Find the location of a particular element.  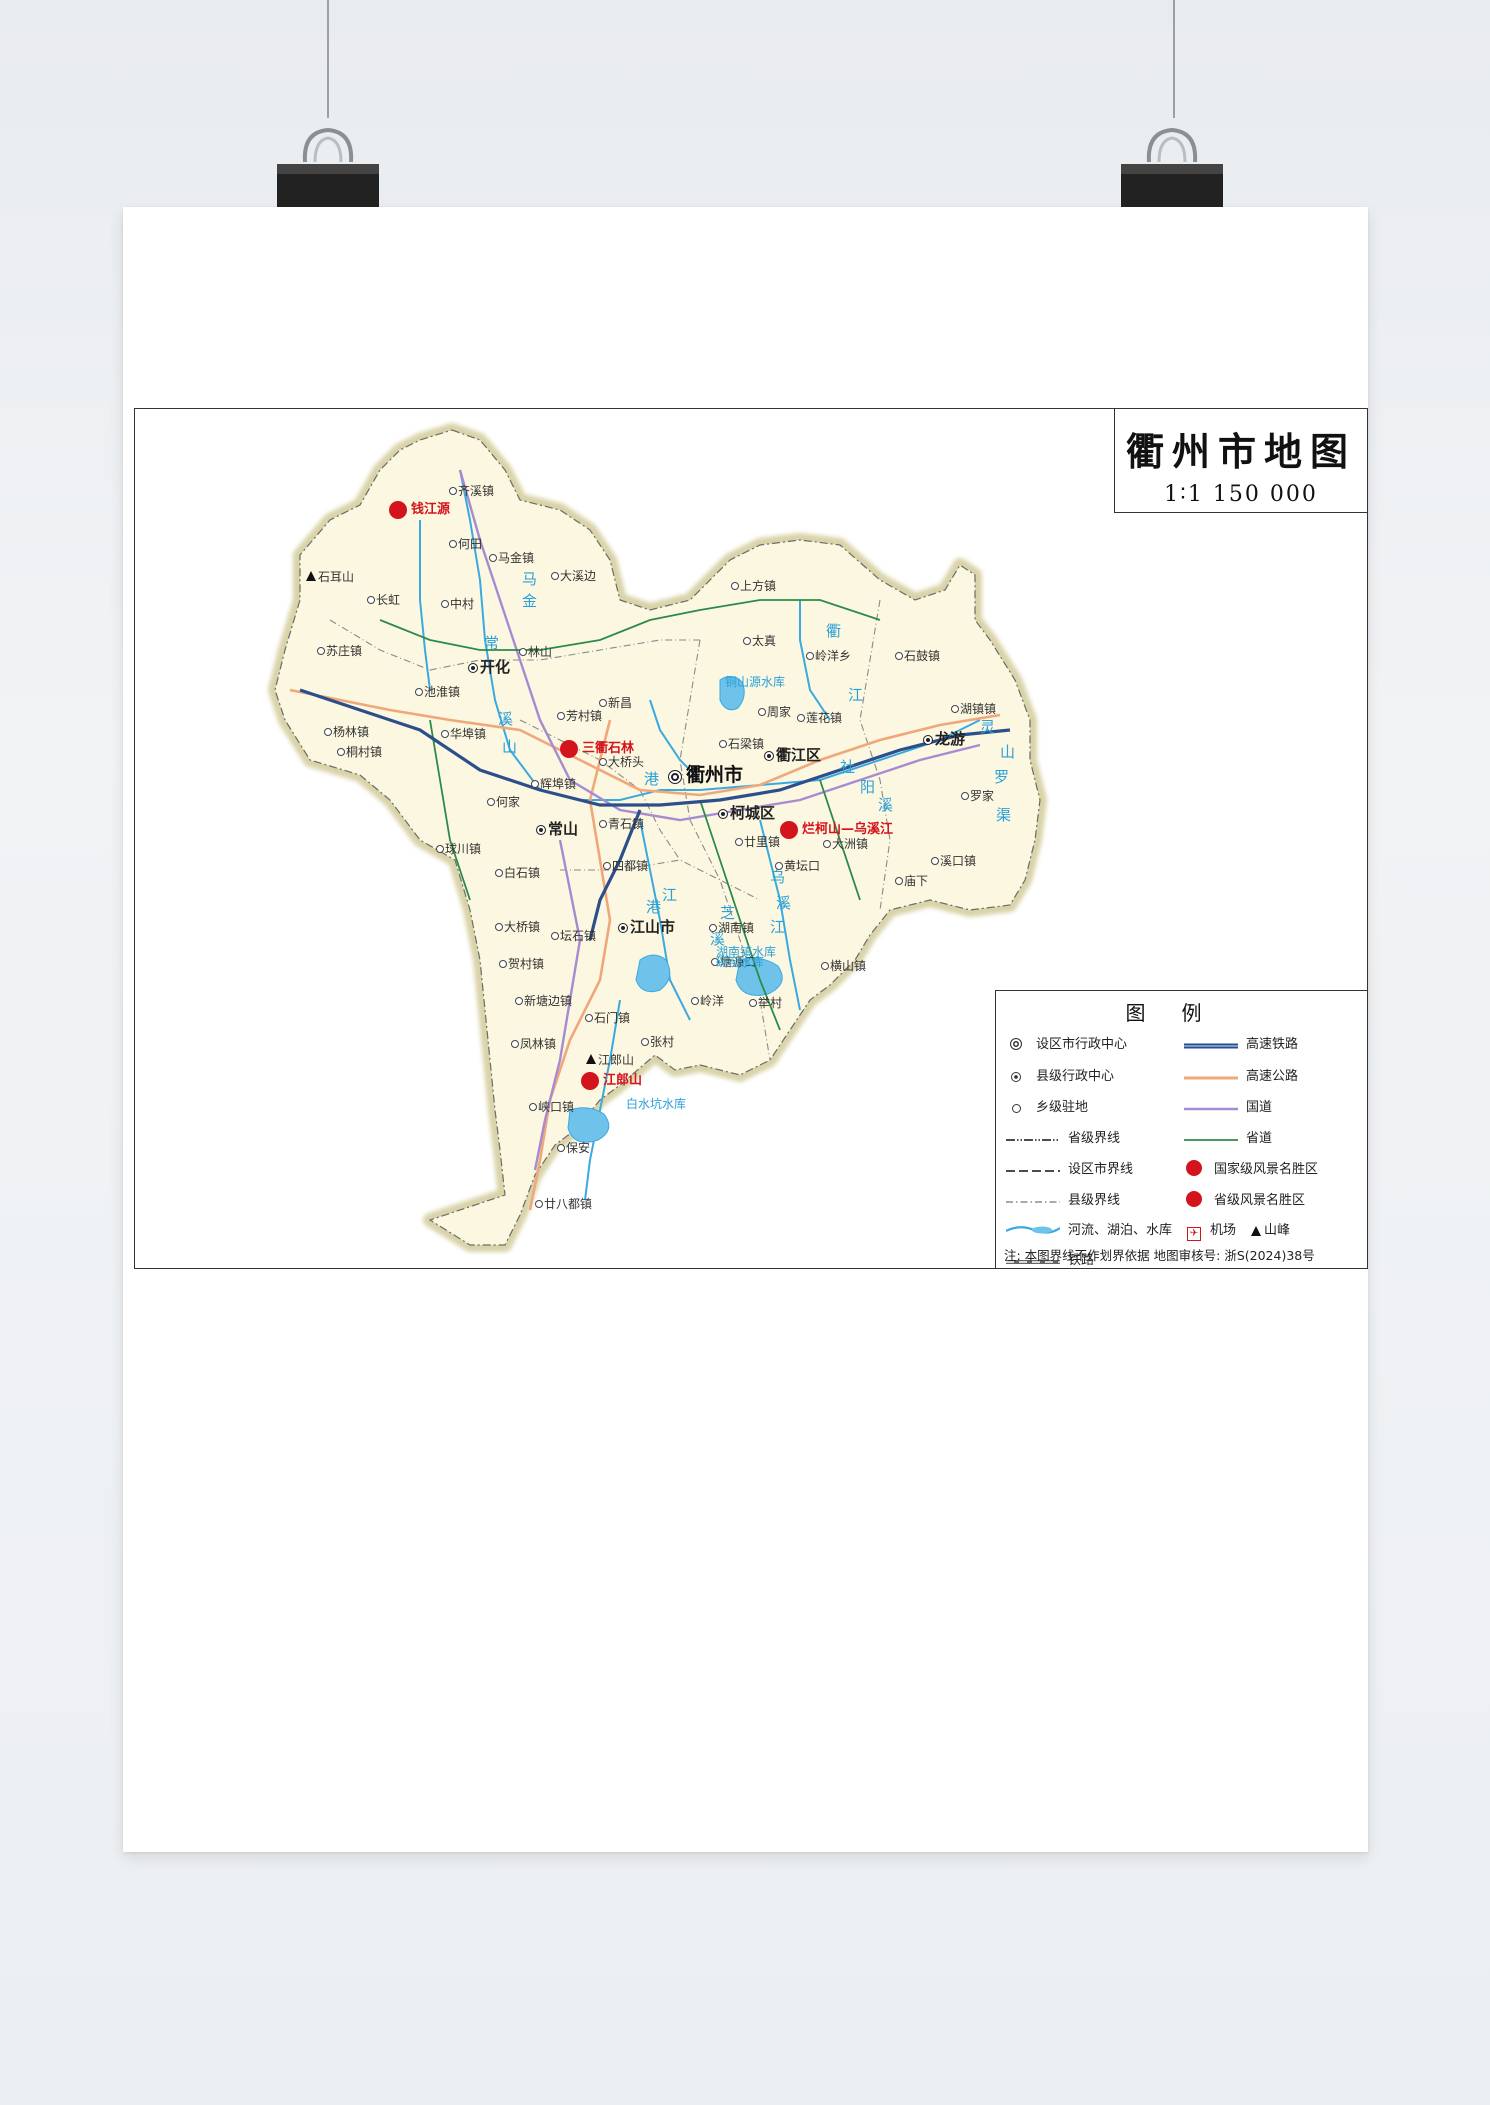

town-label: 何家 is located at coordinates (508, 802).